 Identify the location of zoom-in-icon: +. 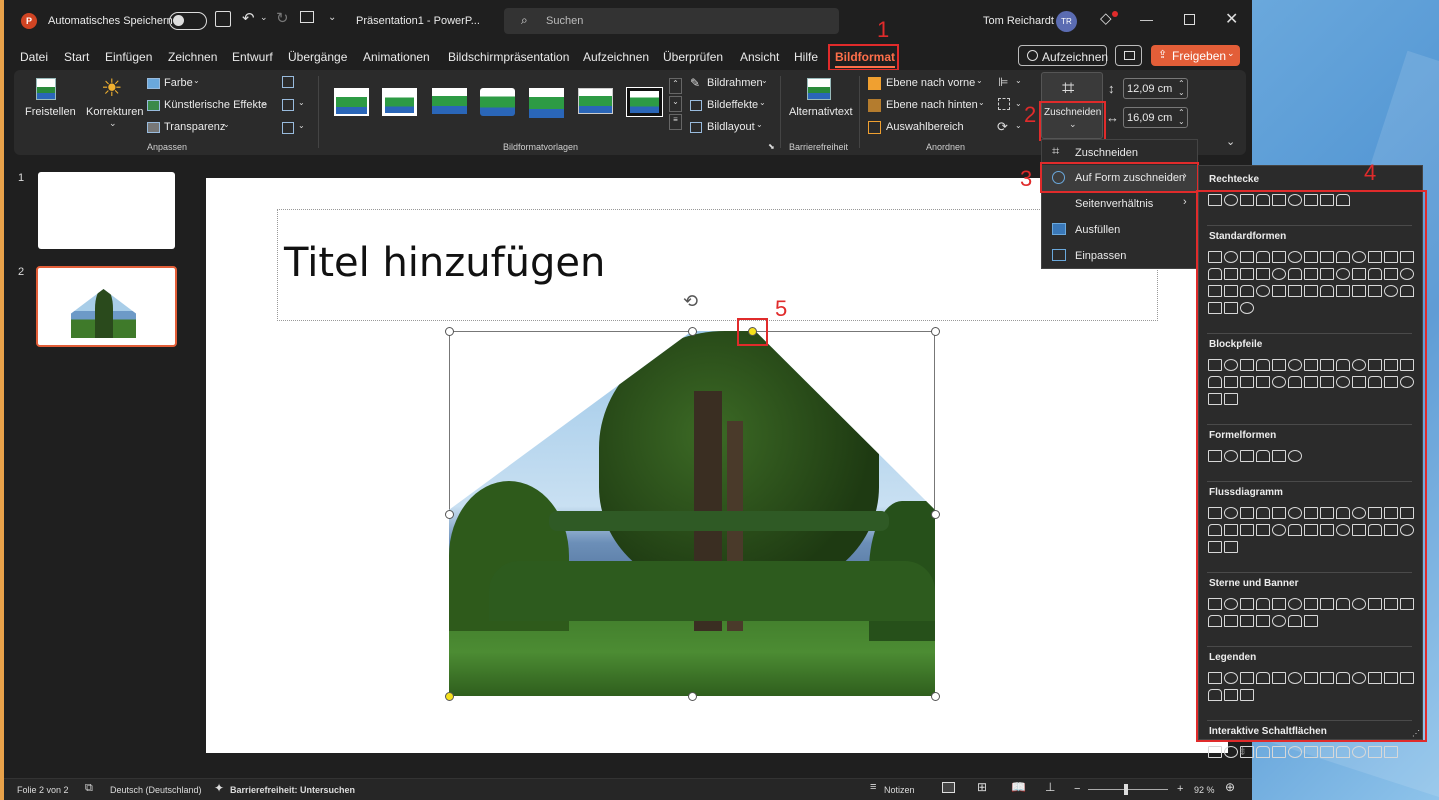
(1180, 789).